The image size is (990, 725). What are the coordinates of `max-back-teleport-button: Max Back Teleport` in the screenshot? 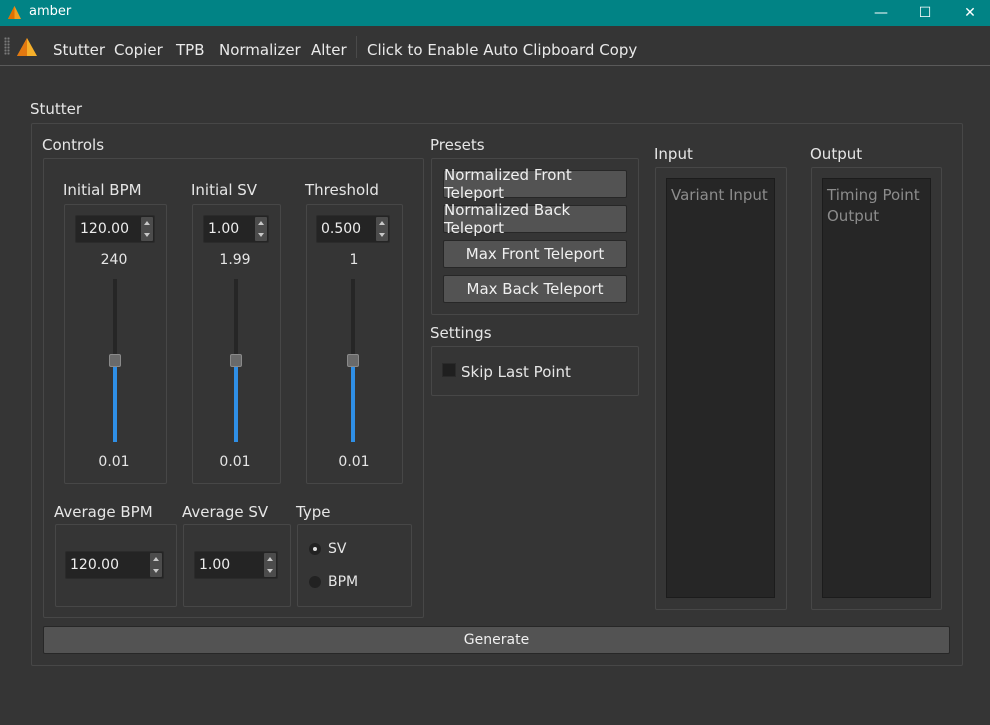 It's located at (535, 289).